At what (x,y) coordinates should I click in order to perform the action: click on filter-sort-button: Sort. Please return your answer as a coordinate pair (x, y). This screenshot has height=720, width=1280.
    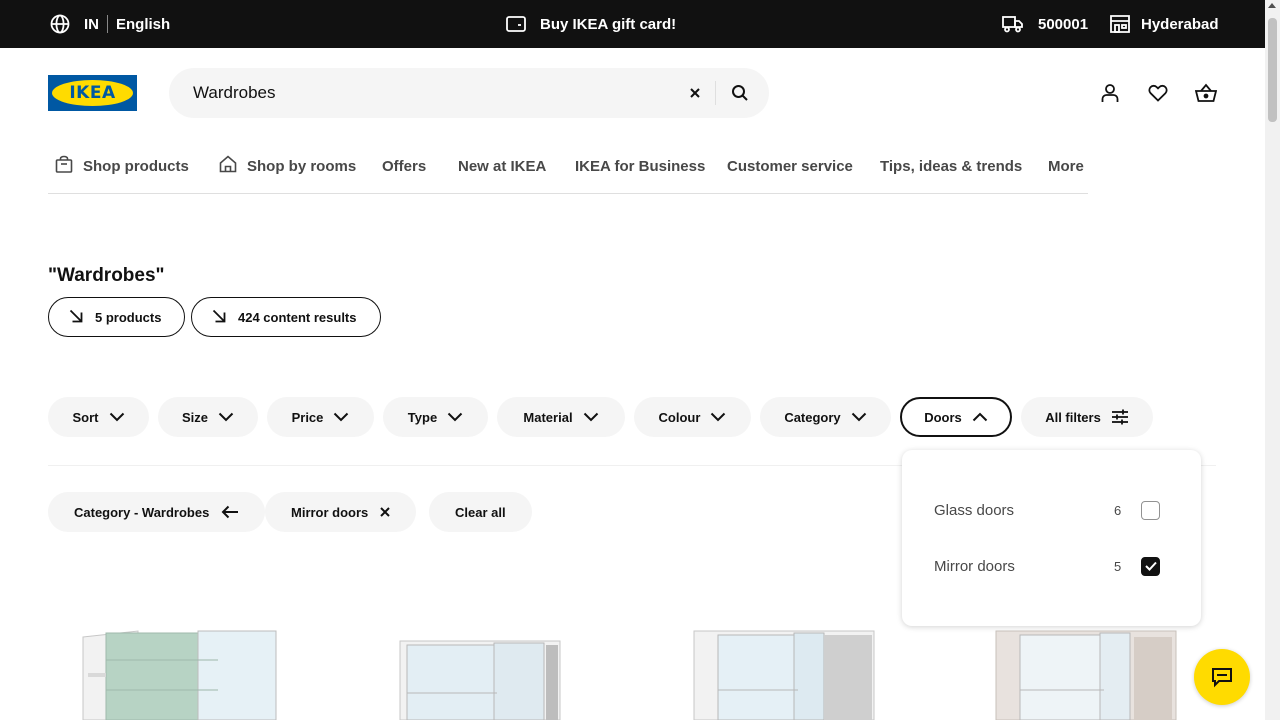
    Looking at the image, I should click on (98, 417).